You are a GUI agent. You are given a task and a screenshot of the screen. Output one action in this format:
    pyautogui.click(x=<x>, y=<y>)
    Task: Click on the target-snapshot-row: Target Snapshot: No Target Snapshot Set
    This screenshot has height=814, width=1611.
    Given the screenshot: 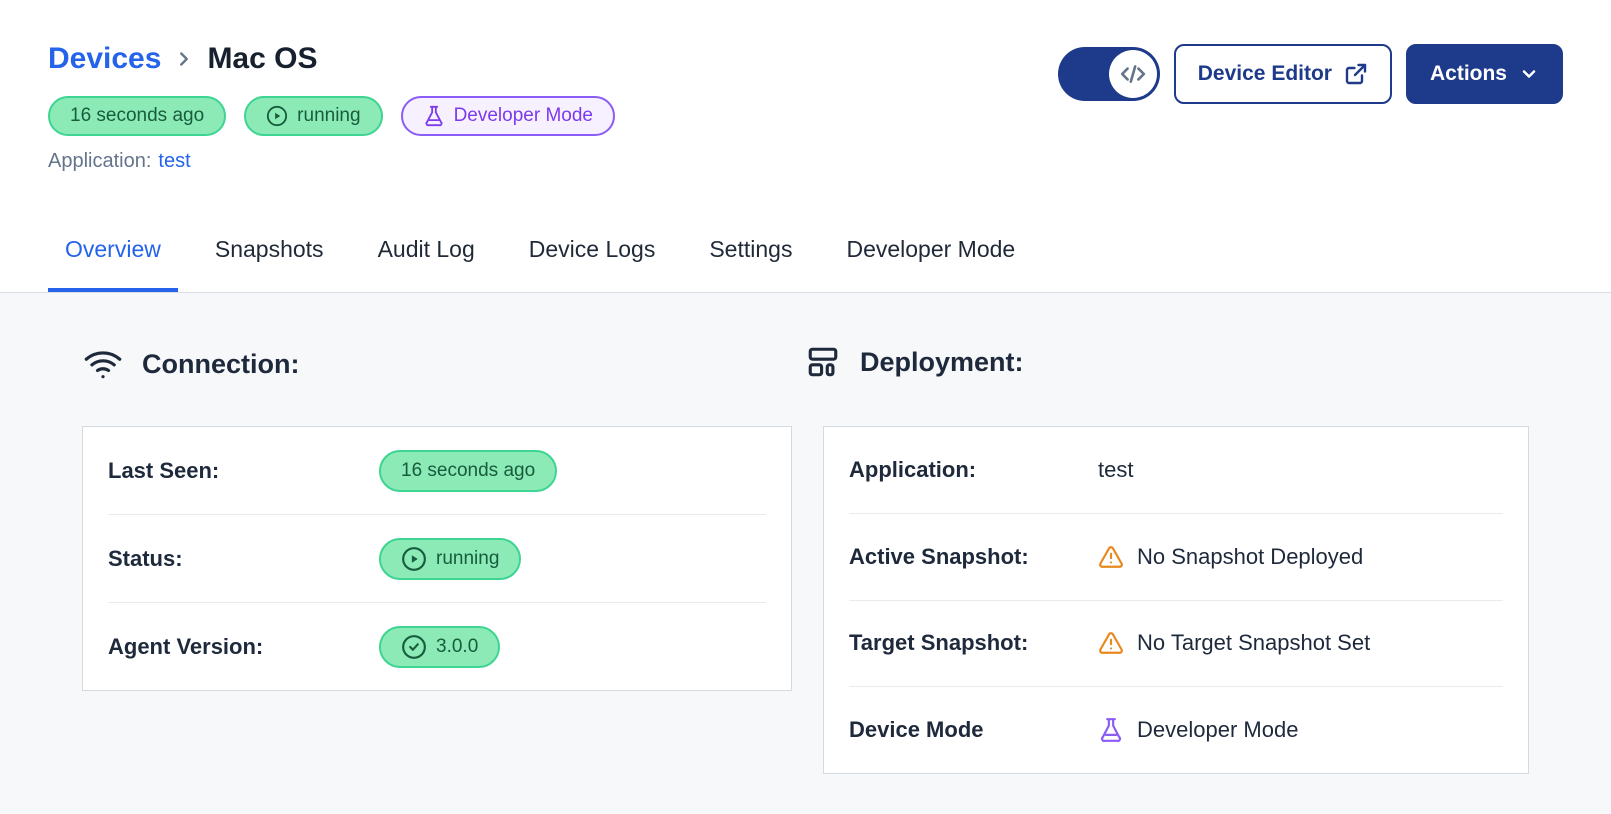 What is the action you would take?
    pyautogui.click(x=1176, y=644)
    